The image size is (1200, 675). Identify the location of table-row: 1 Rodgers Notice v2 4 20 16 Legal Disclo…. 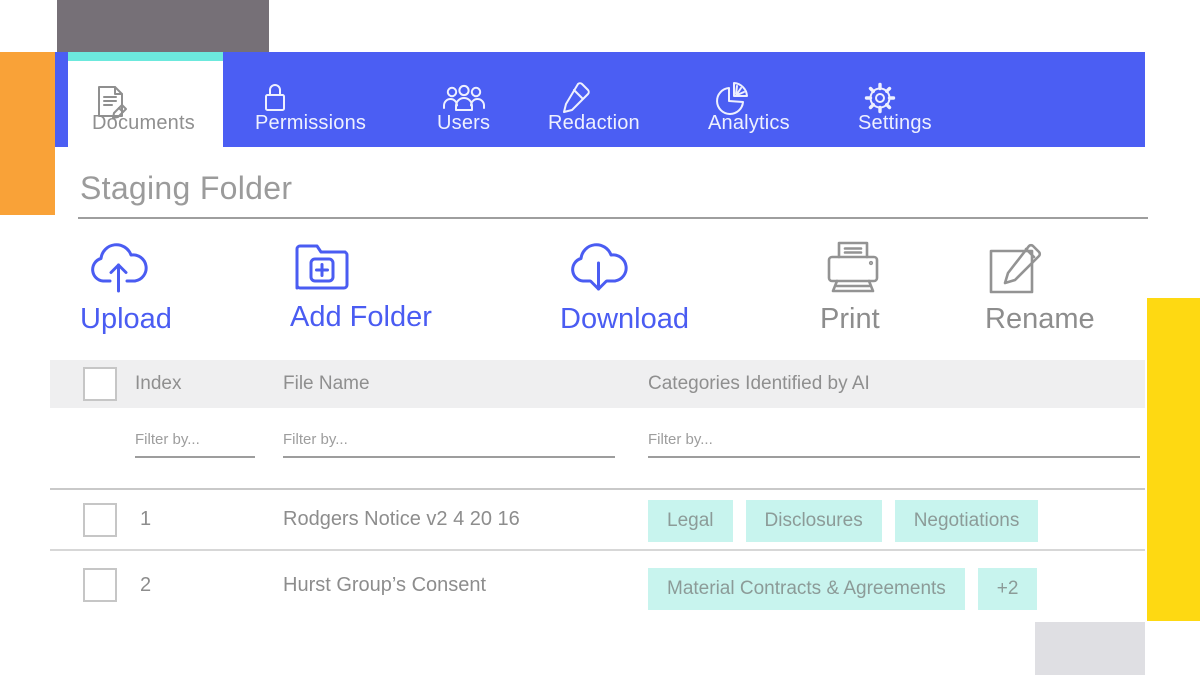
(597, 520).